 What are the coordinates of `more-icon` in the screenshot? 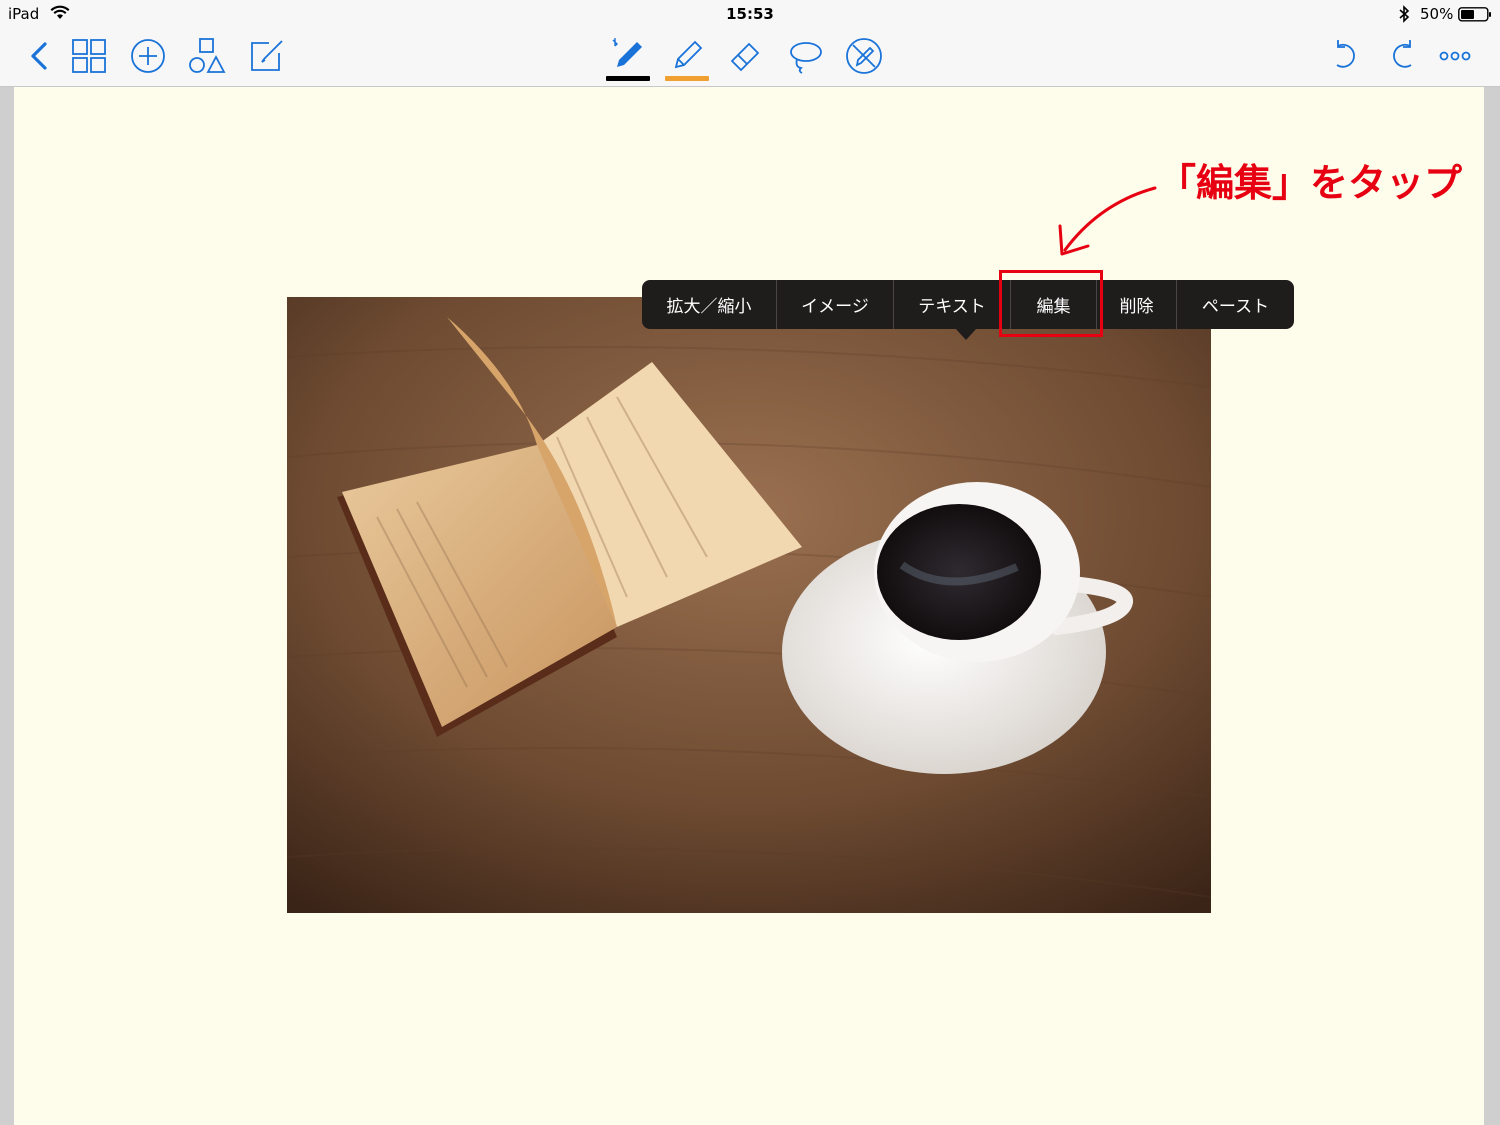 It's located at (1455, 56).